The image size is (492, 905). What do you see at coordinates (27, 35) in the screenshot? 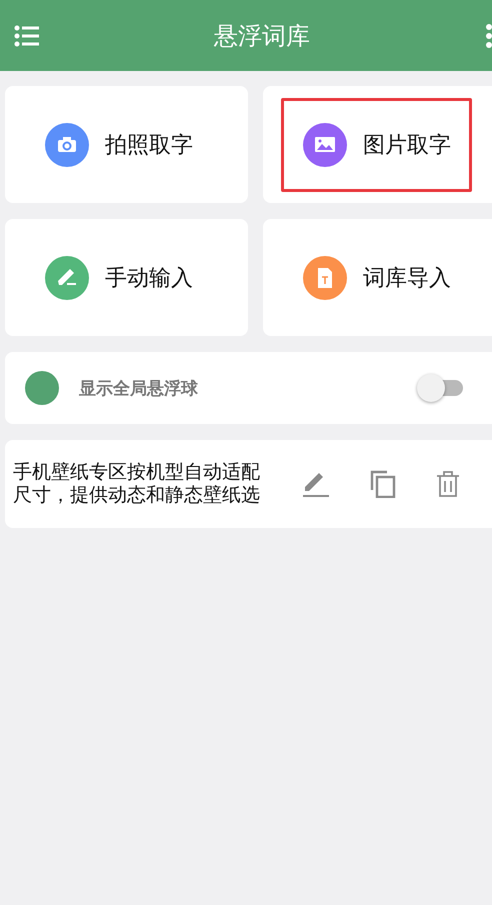
I see `menu-icon` at bounding box center [27, 35].